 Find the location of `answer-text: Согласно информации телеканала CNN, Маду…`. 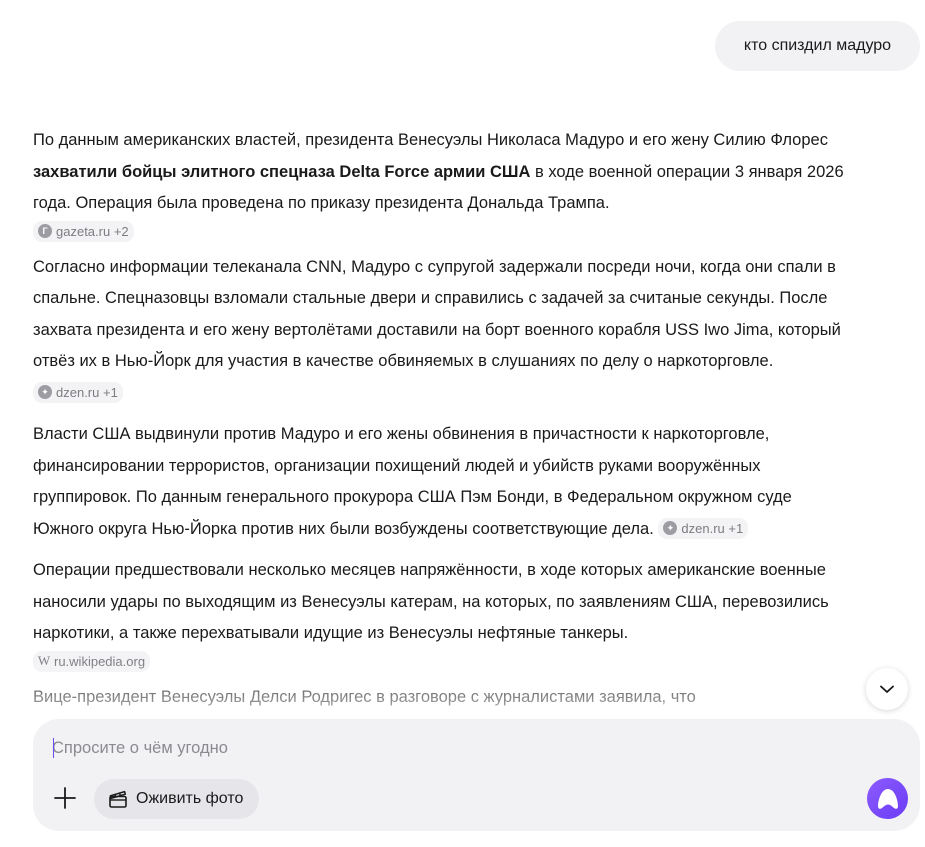

answer-text: Согласно информации телеканала CNN, Маду… is located at coordinates (437, 314).